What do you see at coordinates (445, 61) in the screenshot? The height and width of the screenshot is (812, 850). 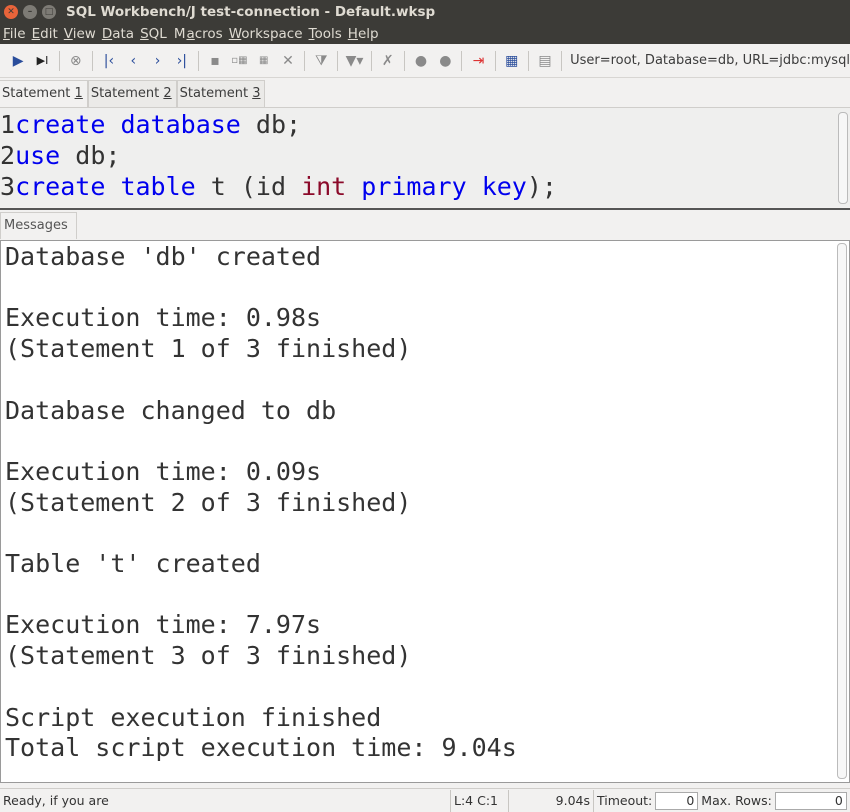 I see `rollback-icon: ●` at bounding box center [445, 61].